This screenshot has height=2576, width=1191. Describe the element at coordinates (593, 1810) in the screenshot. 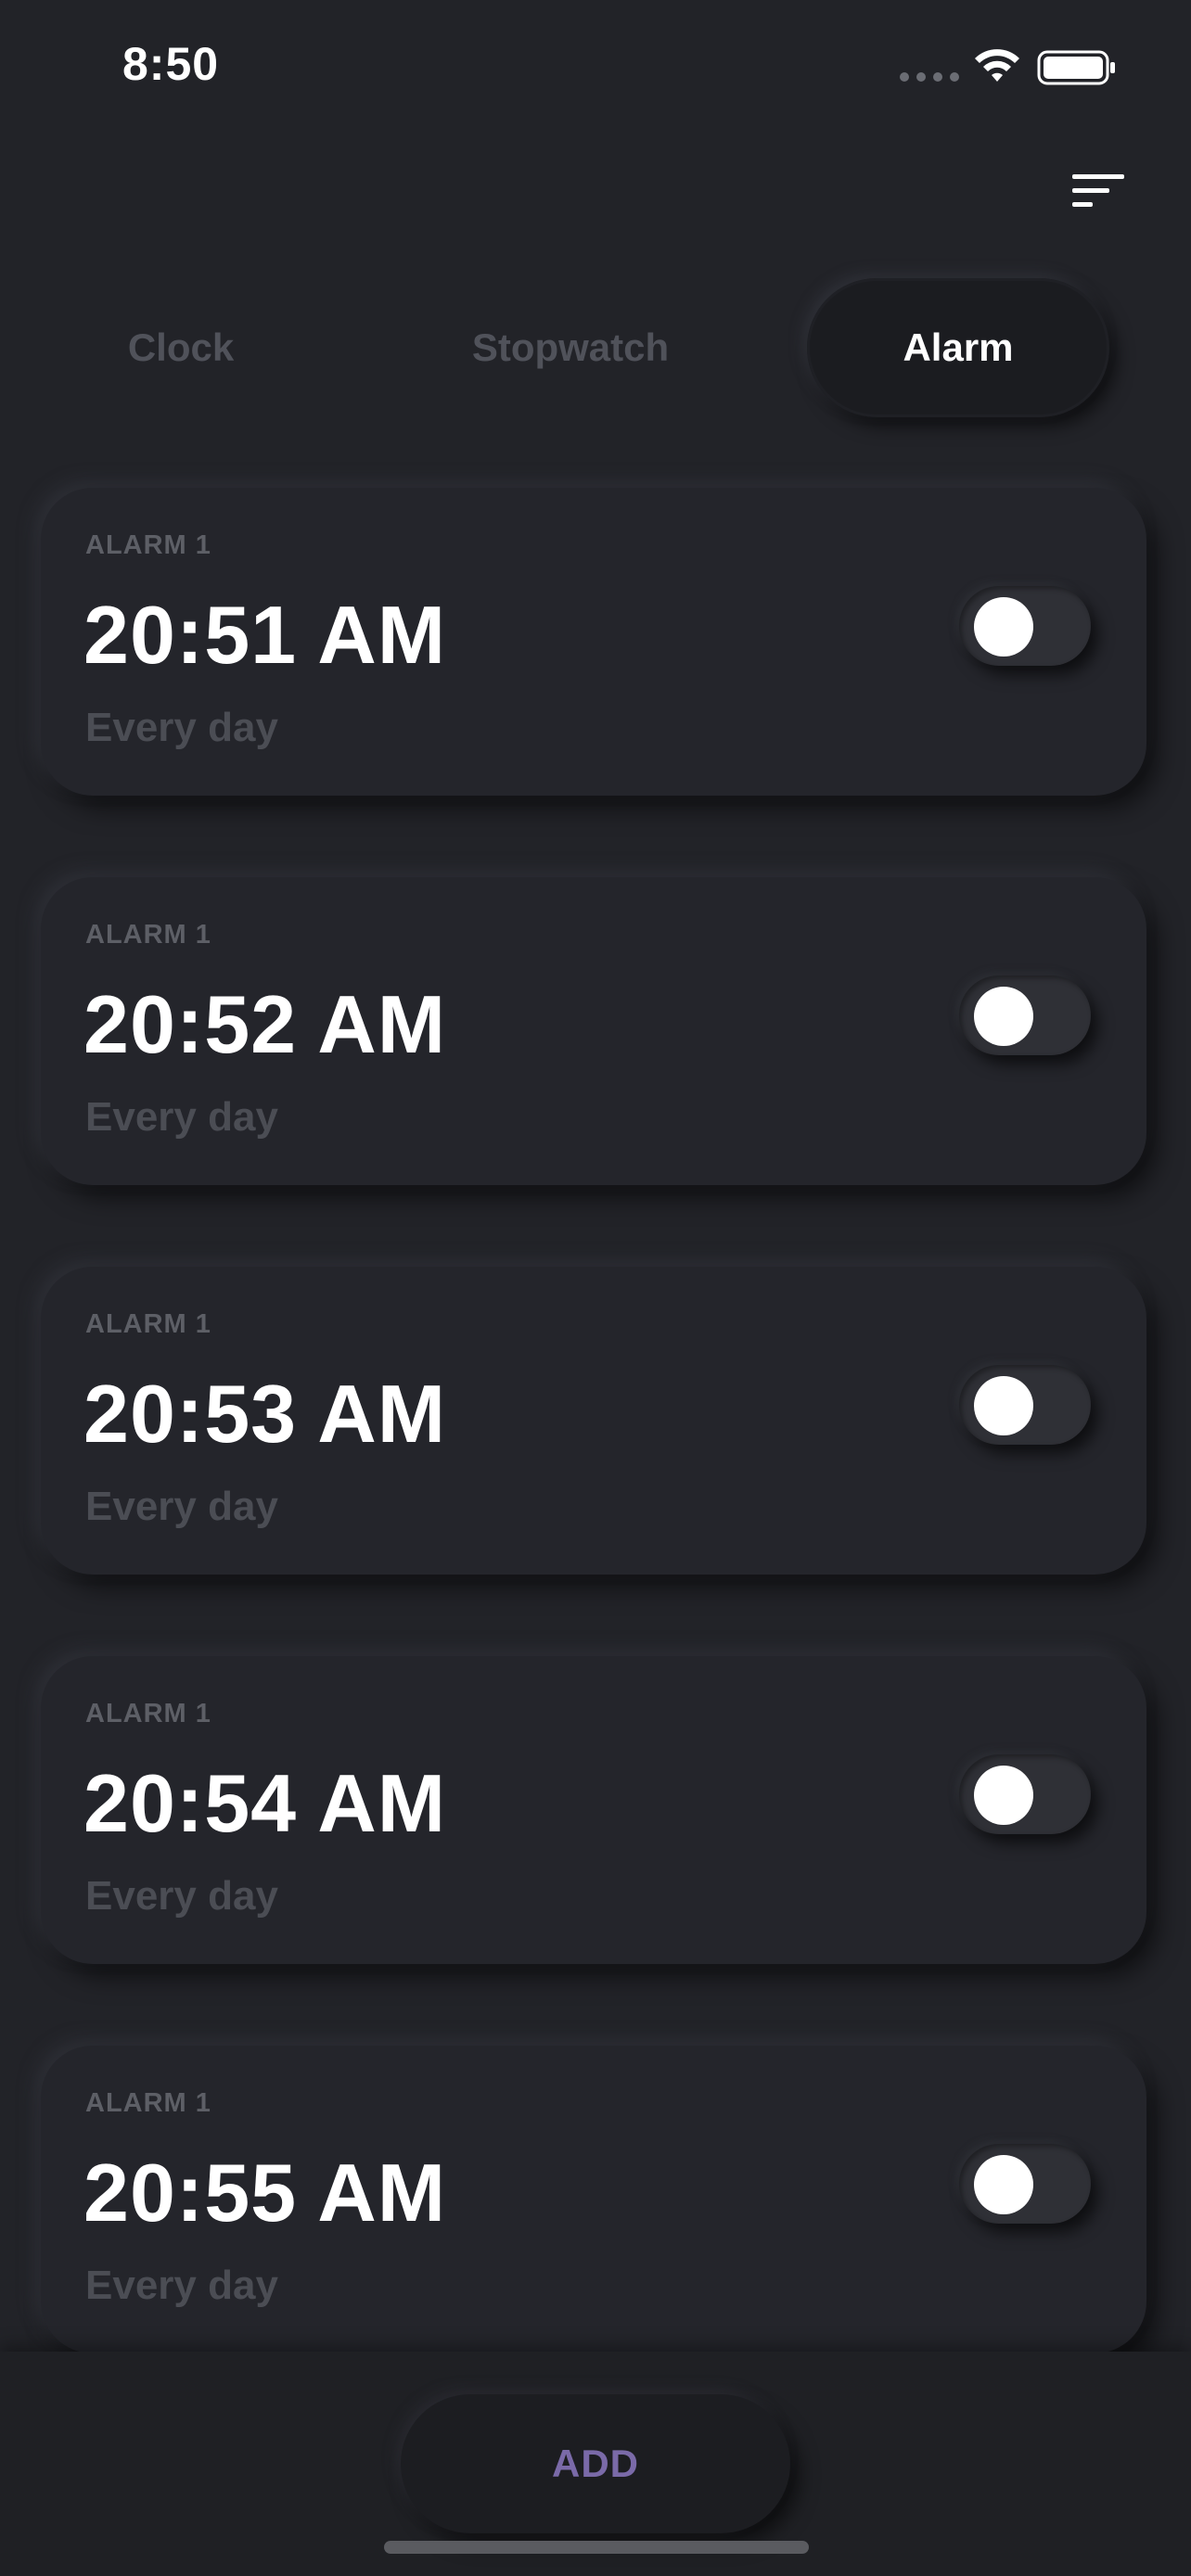

I see `alarm-card: ALARM 1 20:54 AM Every day` at that location.